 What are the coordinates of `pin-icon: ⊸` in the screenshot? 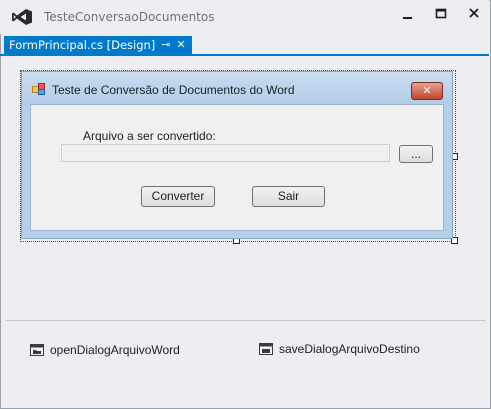 It's located at (165, 45).